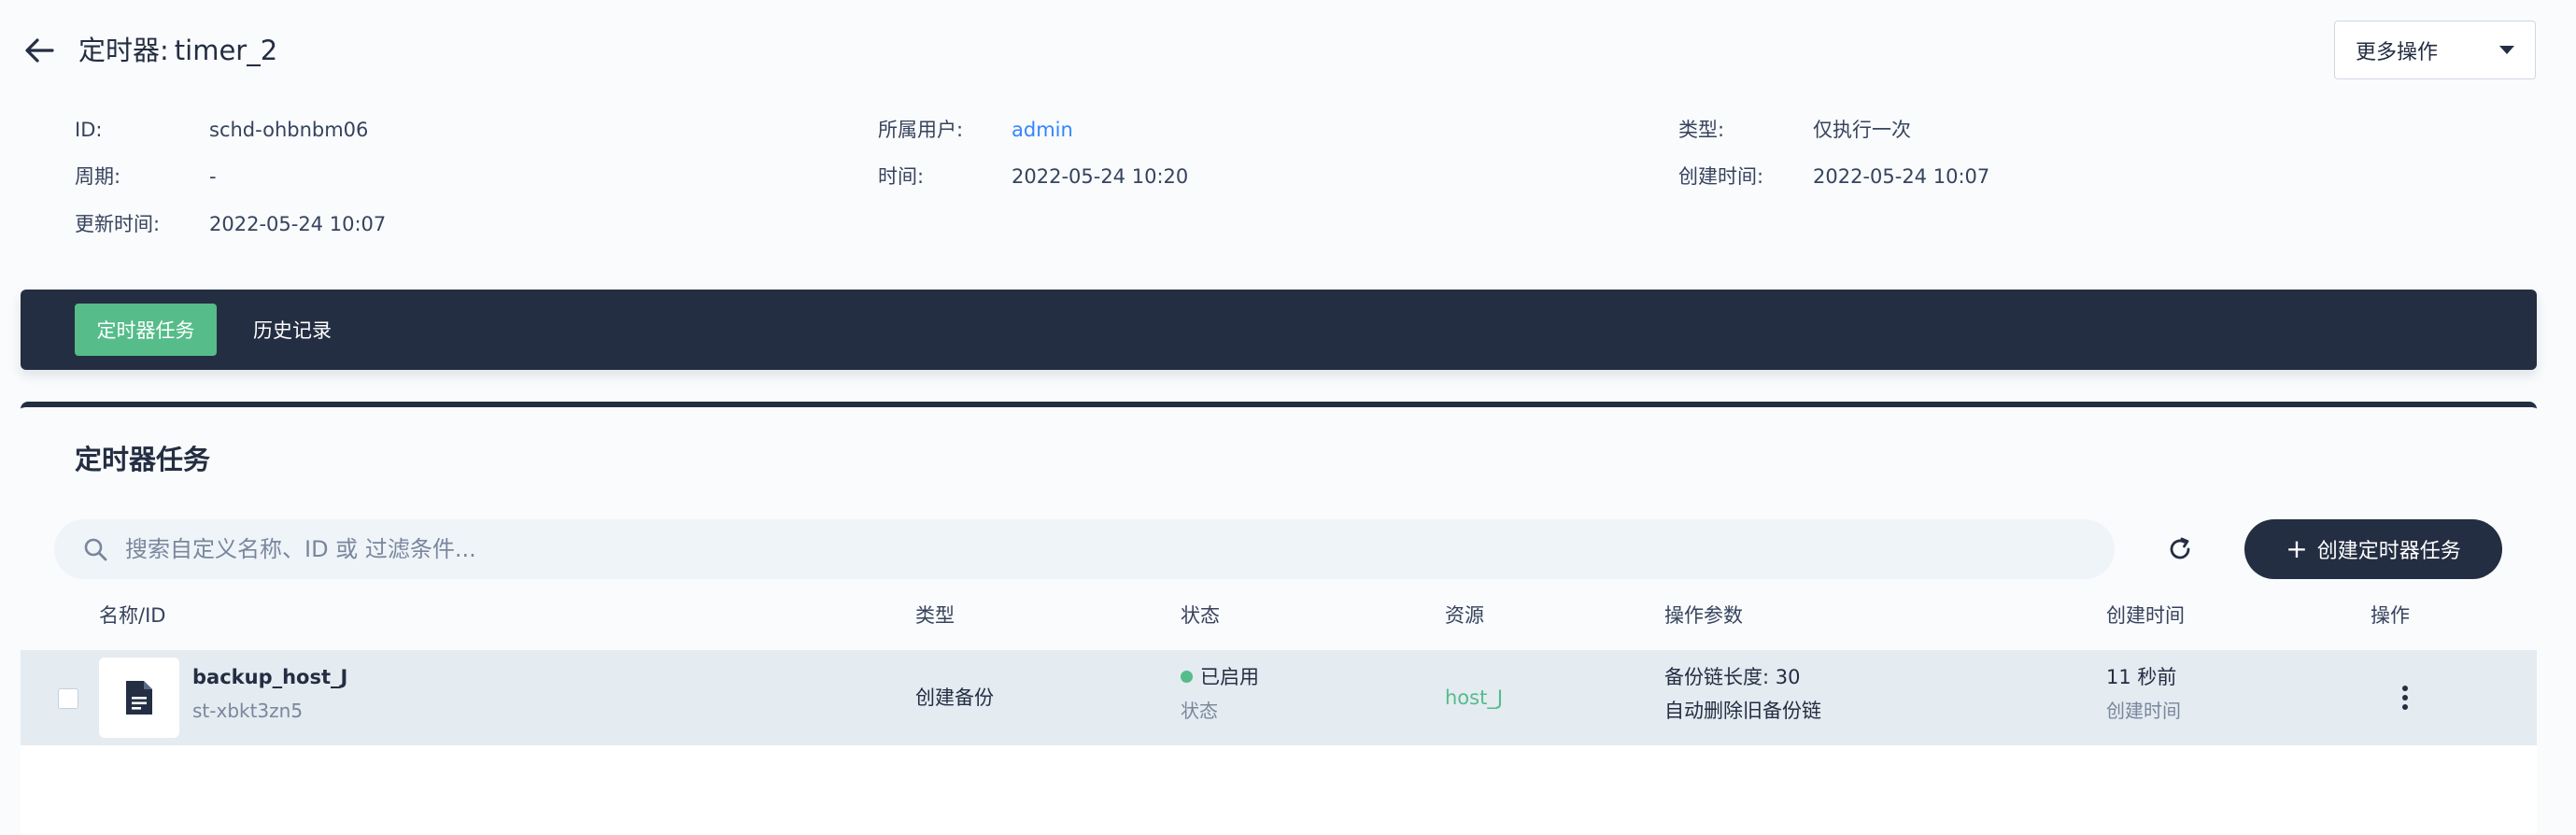 The height and width of the screenshot is (835, 2576). I want to click on search-input, so click(1012, 549).